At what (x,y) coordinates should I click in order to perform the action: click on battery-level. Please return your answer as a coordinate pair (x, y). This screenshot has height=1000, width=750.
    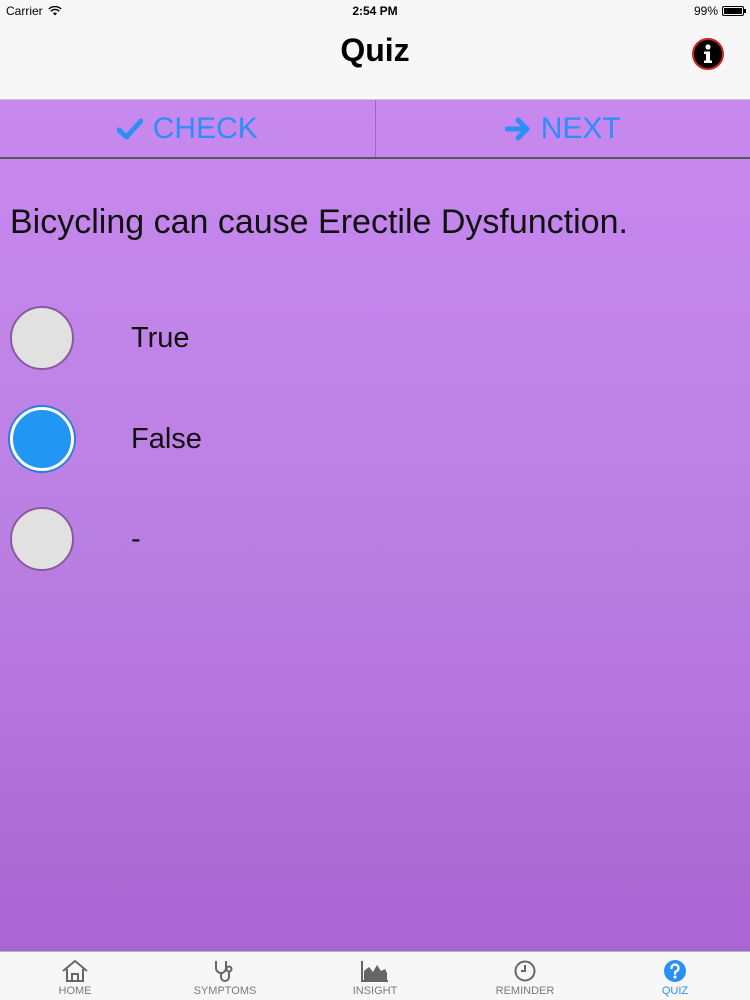
    Looking at the image, I should click on (733, 11).